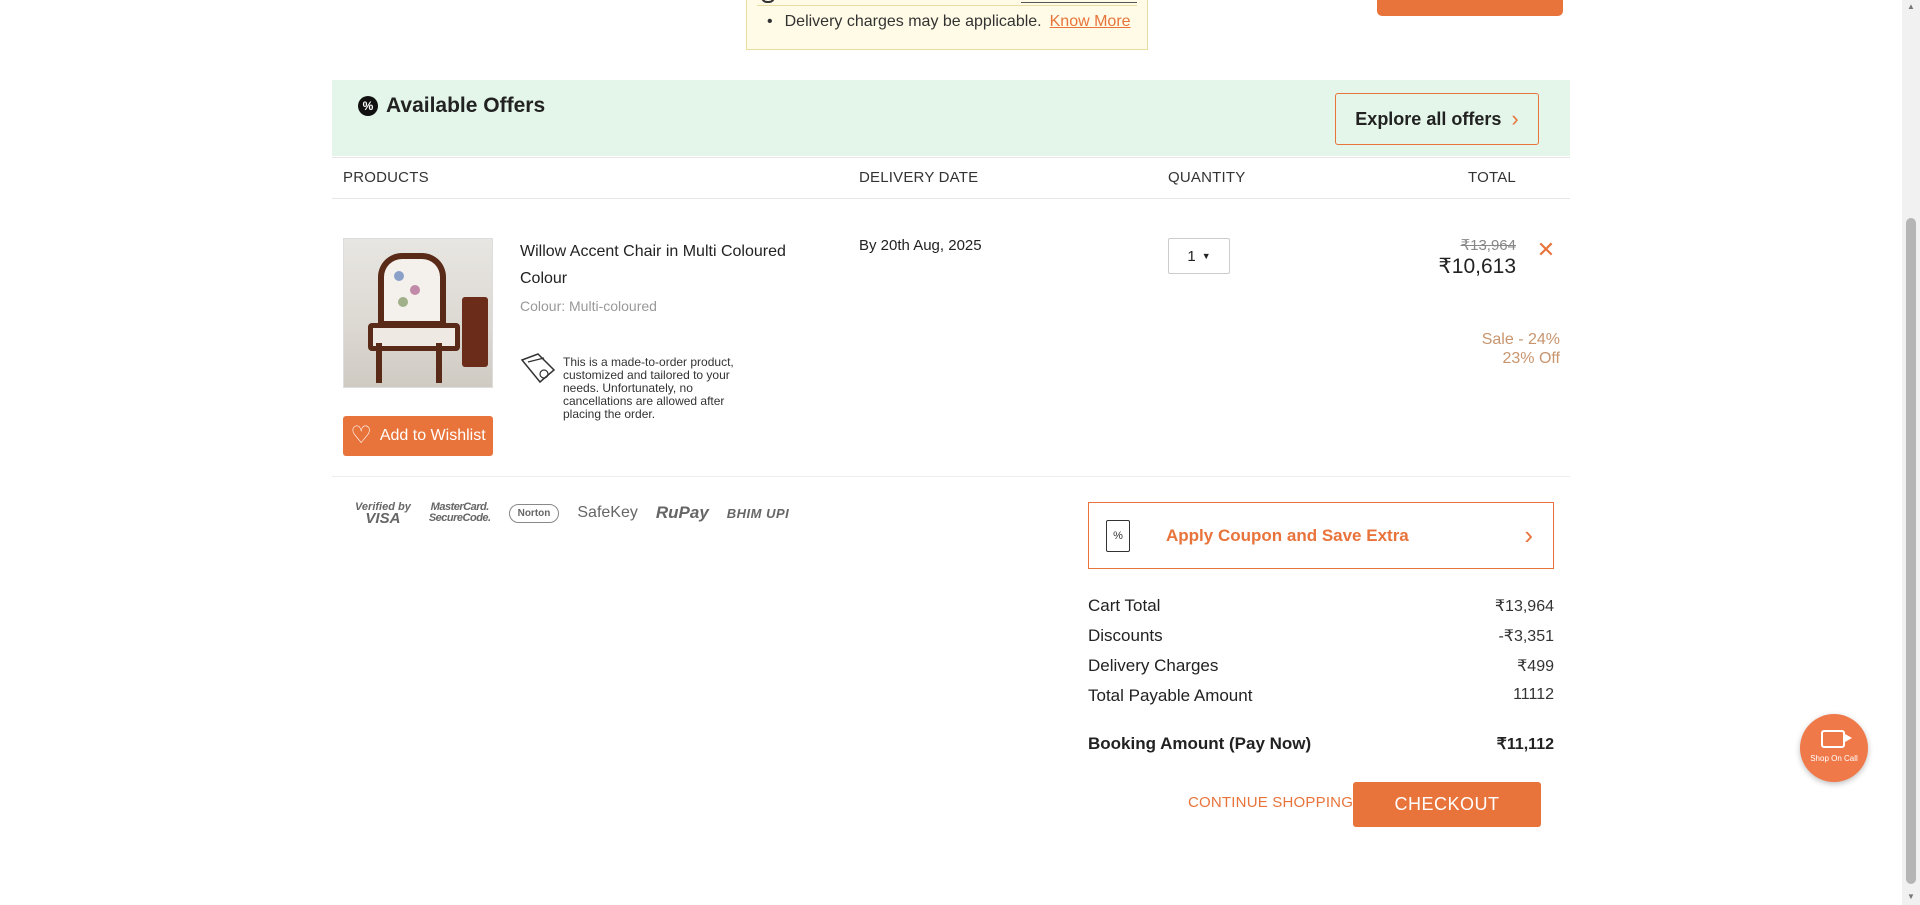 This screenshot has height=905, width=1920. What do you see at coordinates (1533, 694) in the screenshot?
I see `payable-value: 11112` at bounding box center [1533, 694].